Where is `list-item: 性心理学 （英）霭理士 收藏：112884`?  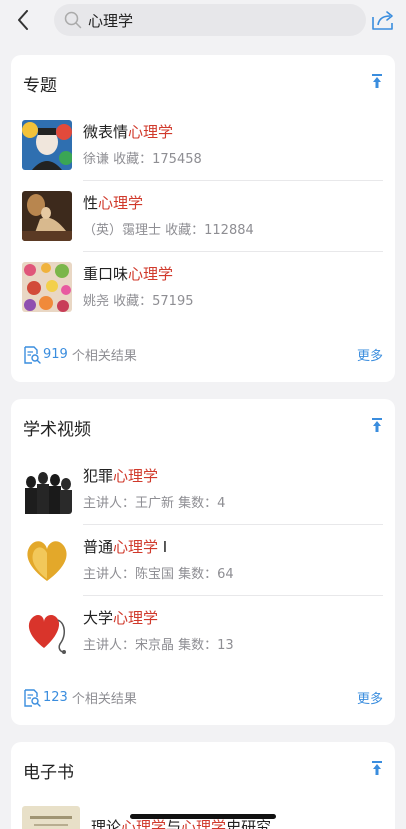
list-item: 性心理学 （英）霭理士 收藏：112884 is located at coordinates (203, 216).